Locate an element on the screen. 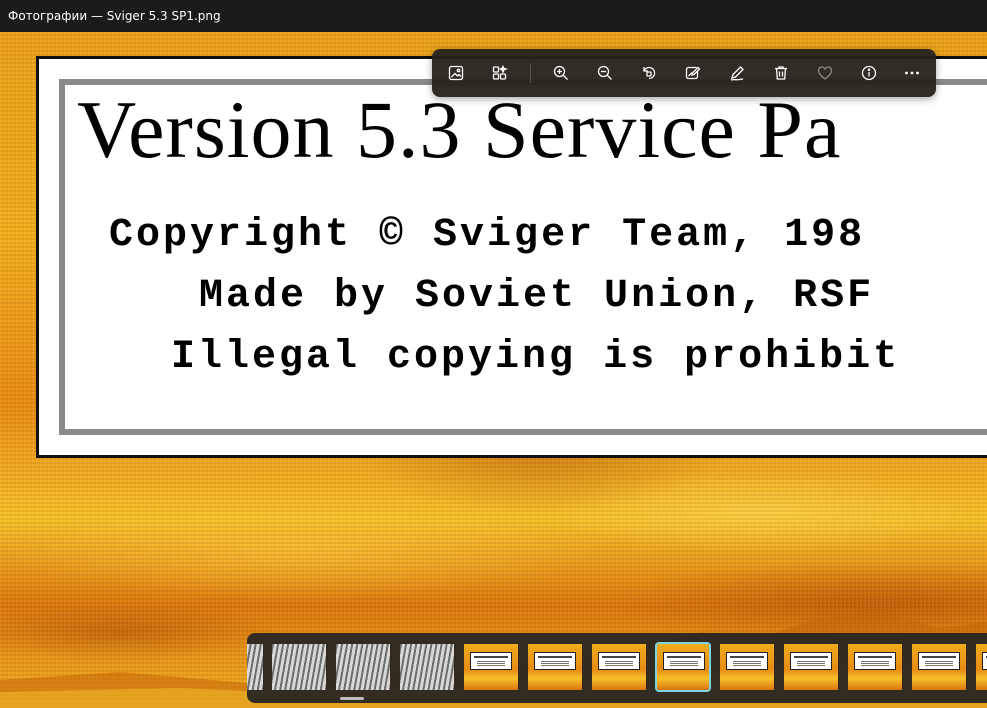  zoom-in-icon is located at coordinates (560, 72).